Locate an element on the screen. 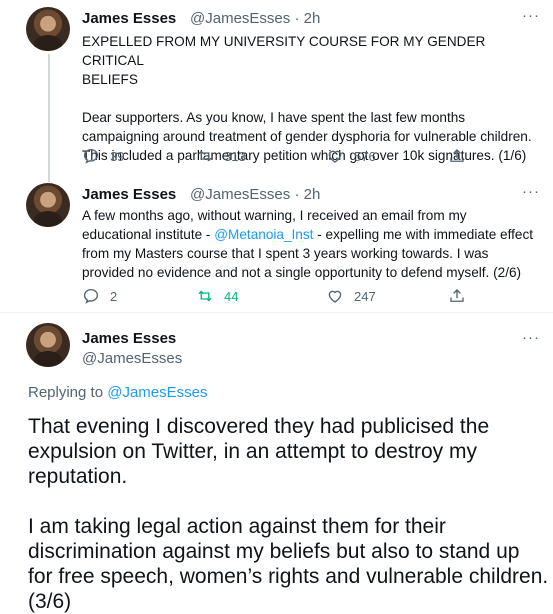 Image resolution: width=553 pixels, height=614 pixels. tweet-actions: 2 44 247 is located at coordinates (292, 297).